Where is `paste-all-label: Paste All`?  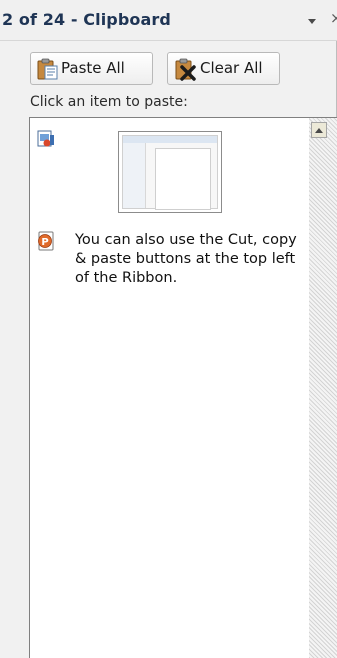 paste-all-label: Paste All is located at coordinates (93, 68).